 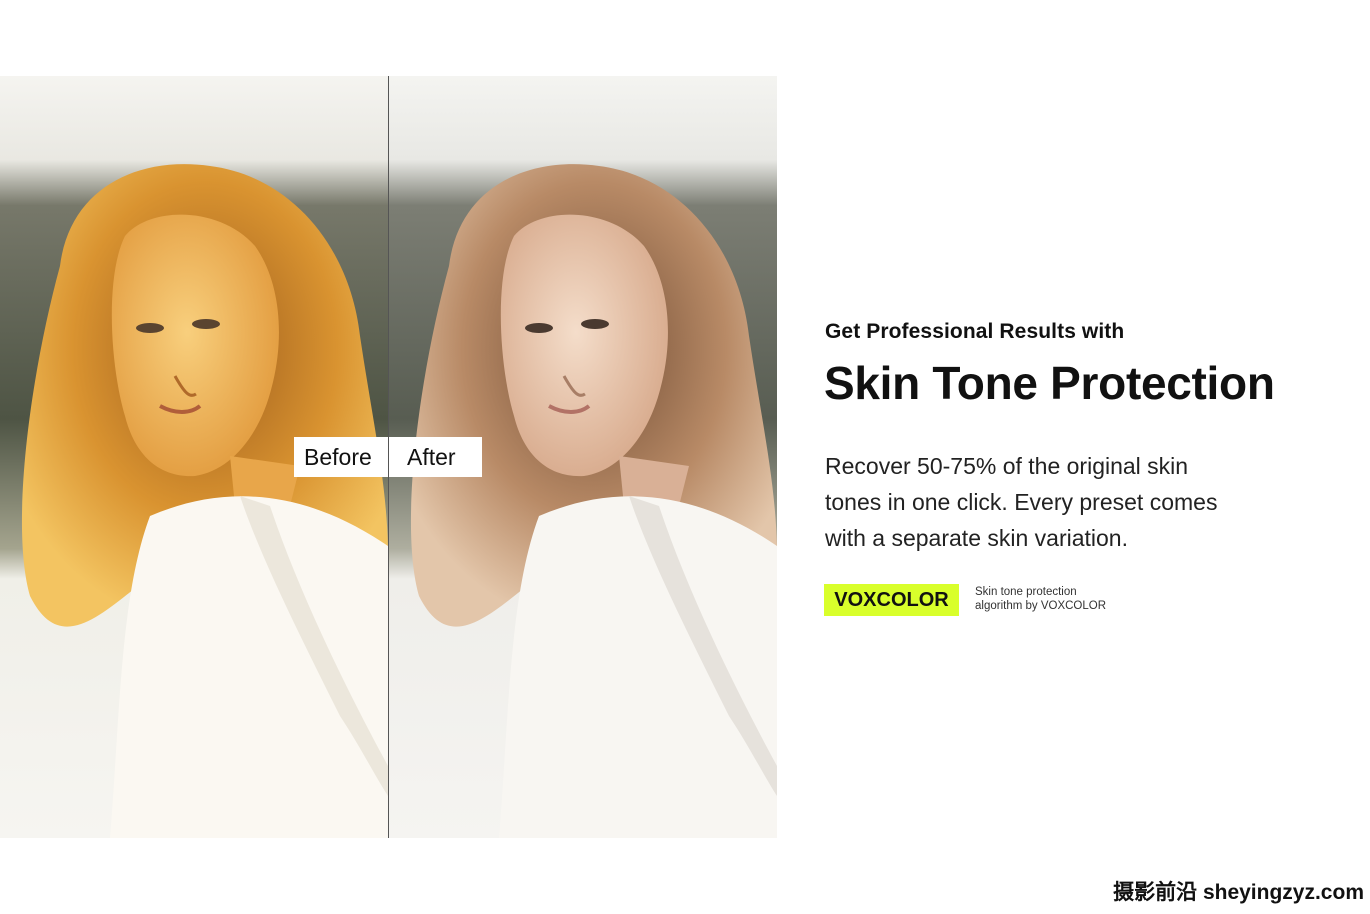 I want to click on headline: Skin Tone Protection, so click(x=1049, y=383).